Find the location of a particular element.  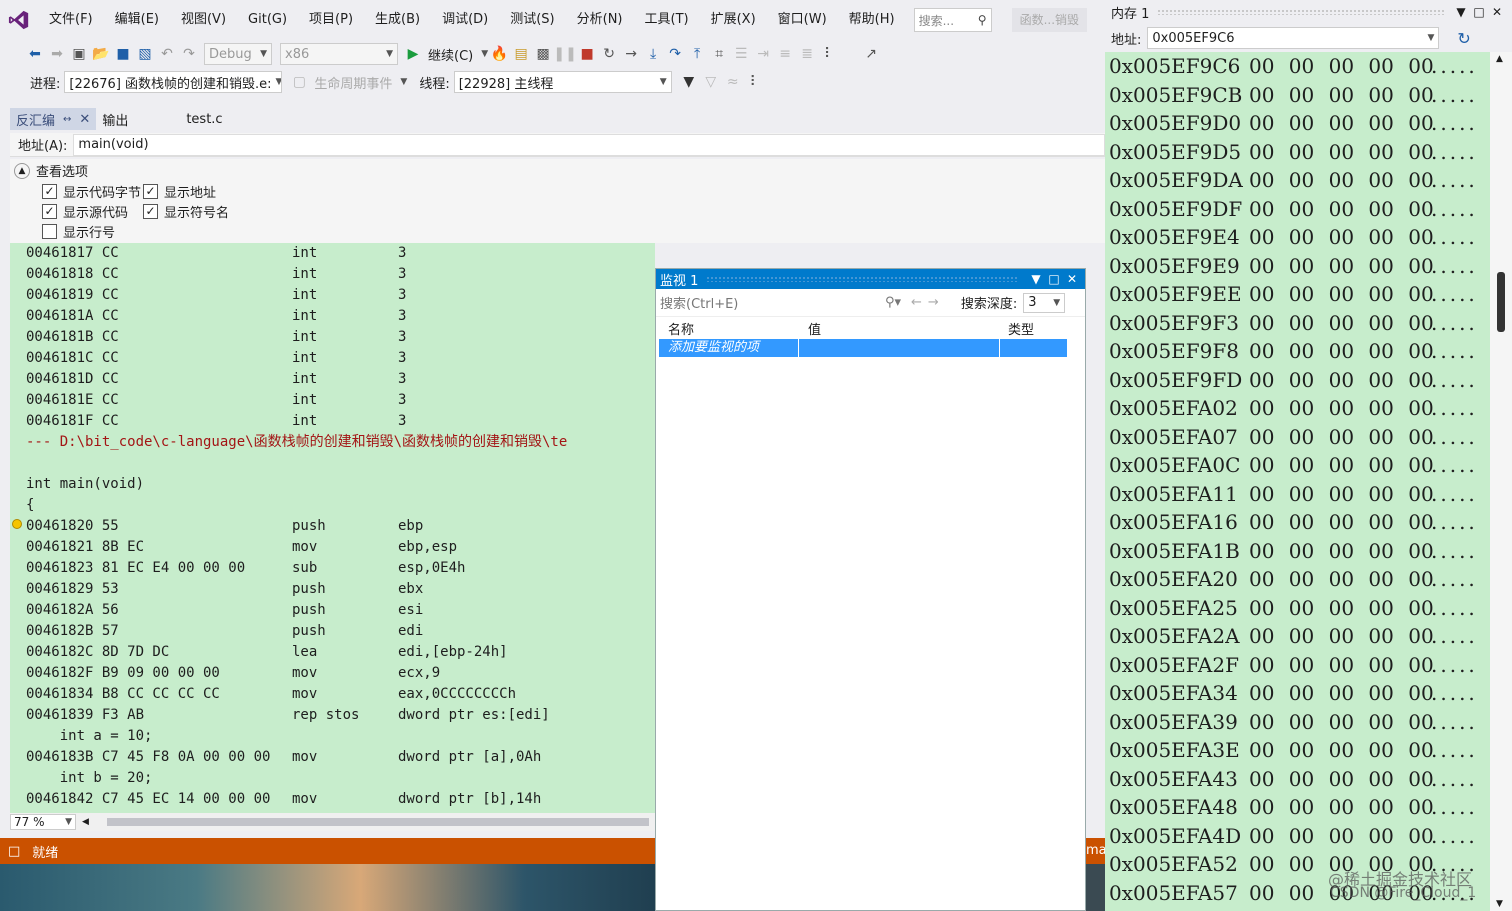

menu-item-7: 测试(S) is located at coordinates (532, 20).